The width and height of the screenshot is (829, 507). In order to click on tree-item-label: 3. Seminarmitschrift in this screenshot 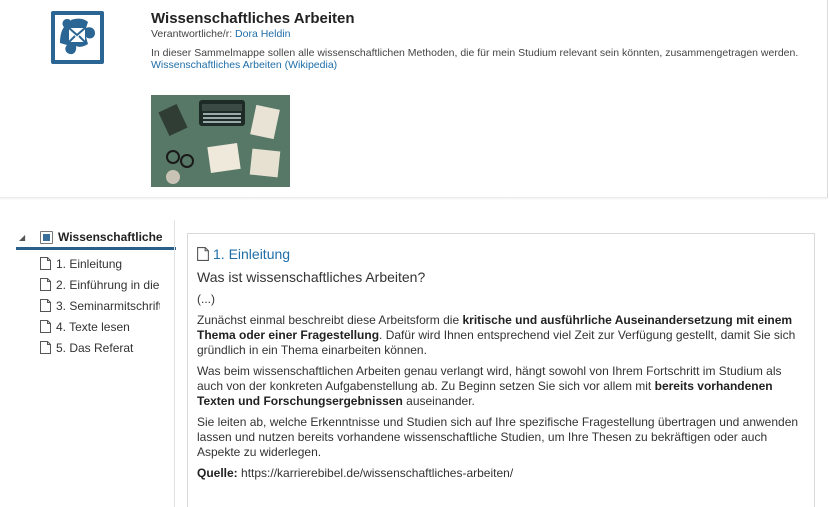, I will do `click(108, 305)`.